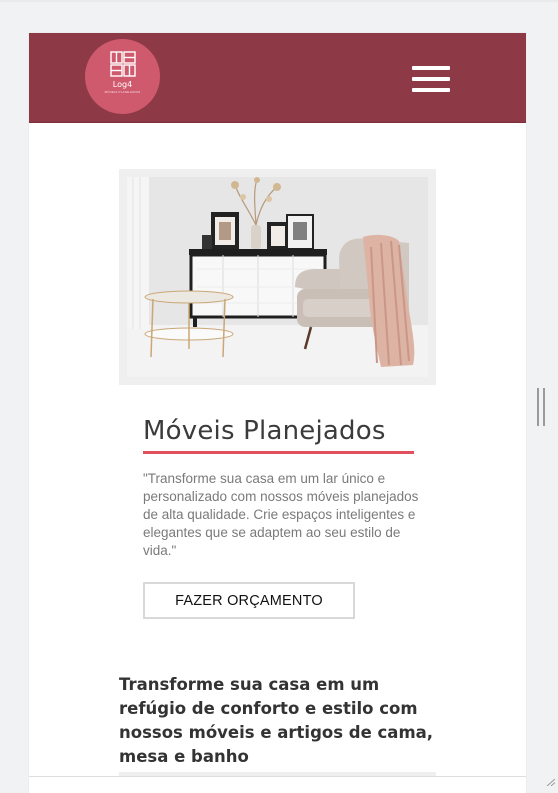 Image resolution: width=558 pixels, height=793 pixels. Describe the element at coordinates (277, 776) in the screenshot. I see `page-bottom-edge` at that location.